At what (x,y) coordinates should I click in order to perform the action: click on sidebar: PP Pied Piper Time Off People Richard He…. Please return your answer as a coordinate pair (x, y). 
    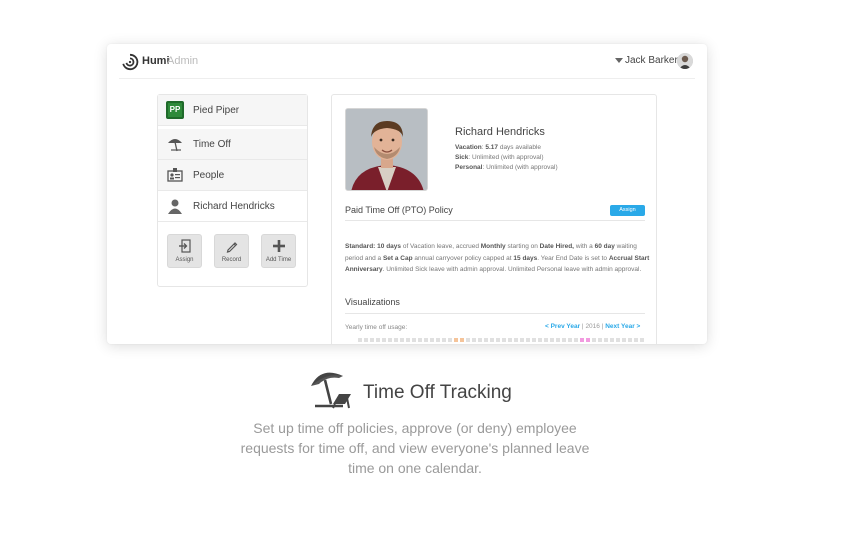
    Looking at the image, I should click on (232, 190).